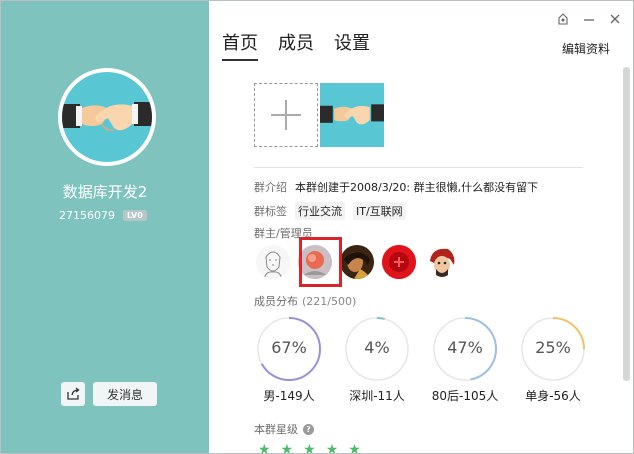 The width and height of the screenshot is (634, 454). I want to click on group-id: 27156079, so click(87, 215).